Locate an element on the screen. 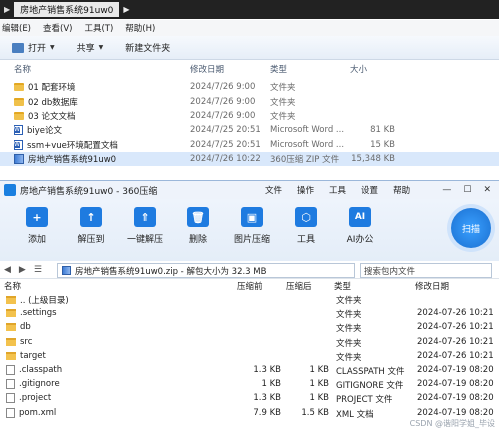 This screenshot has height=430, width=499. one-click-extract-button: ⇑ 一键解压 is located at coordinates (145, 226).